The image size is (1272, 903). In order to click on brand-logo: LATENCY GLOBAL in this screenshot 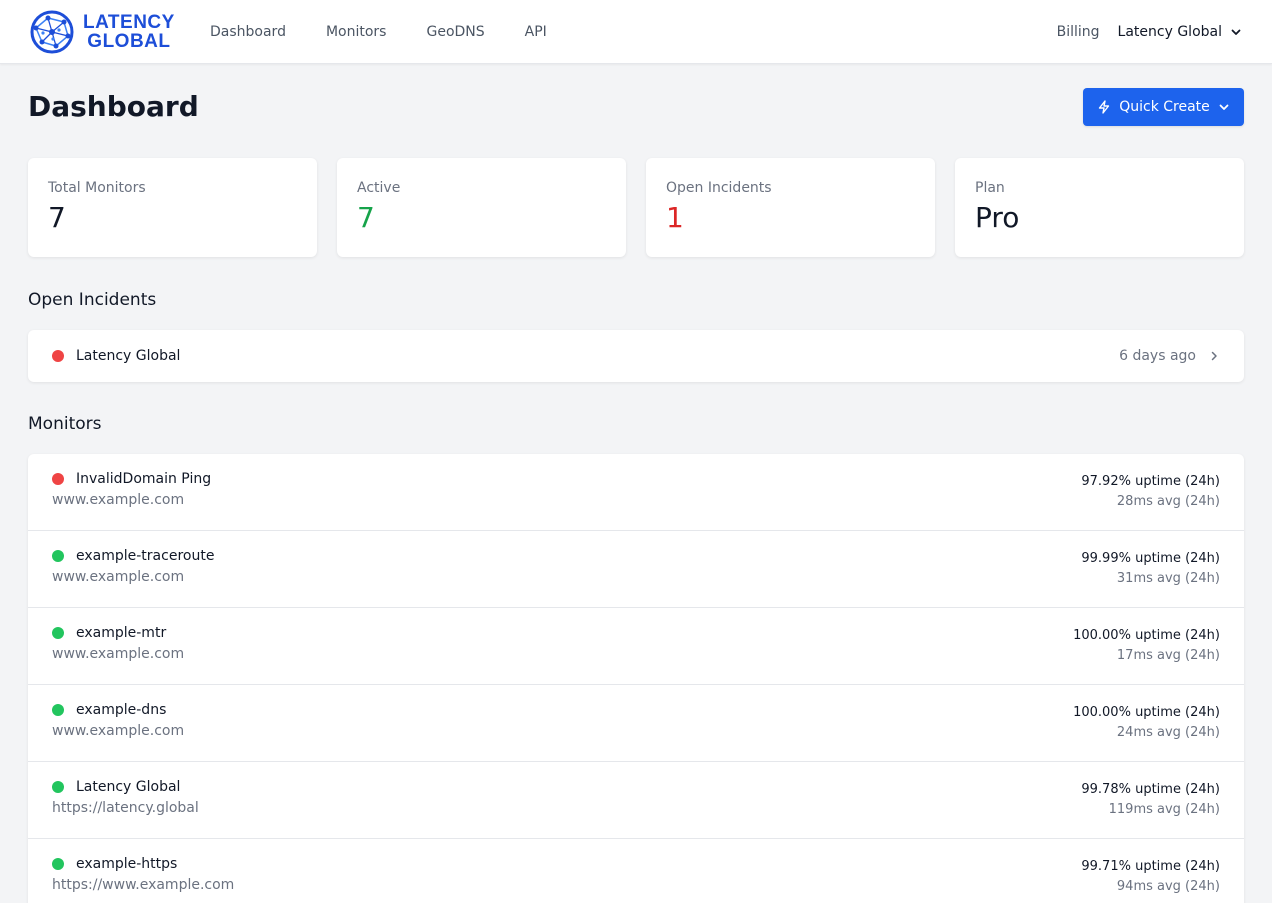, I will do `click(101, 32)`.